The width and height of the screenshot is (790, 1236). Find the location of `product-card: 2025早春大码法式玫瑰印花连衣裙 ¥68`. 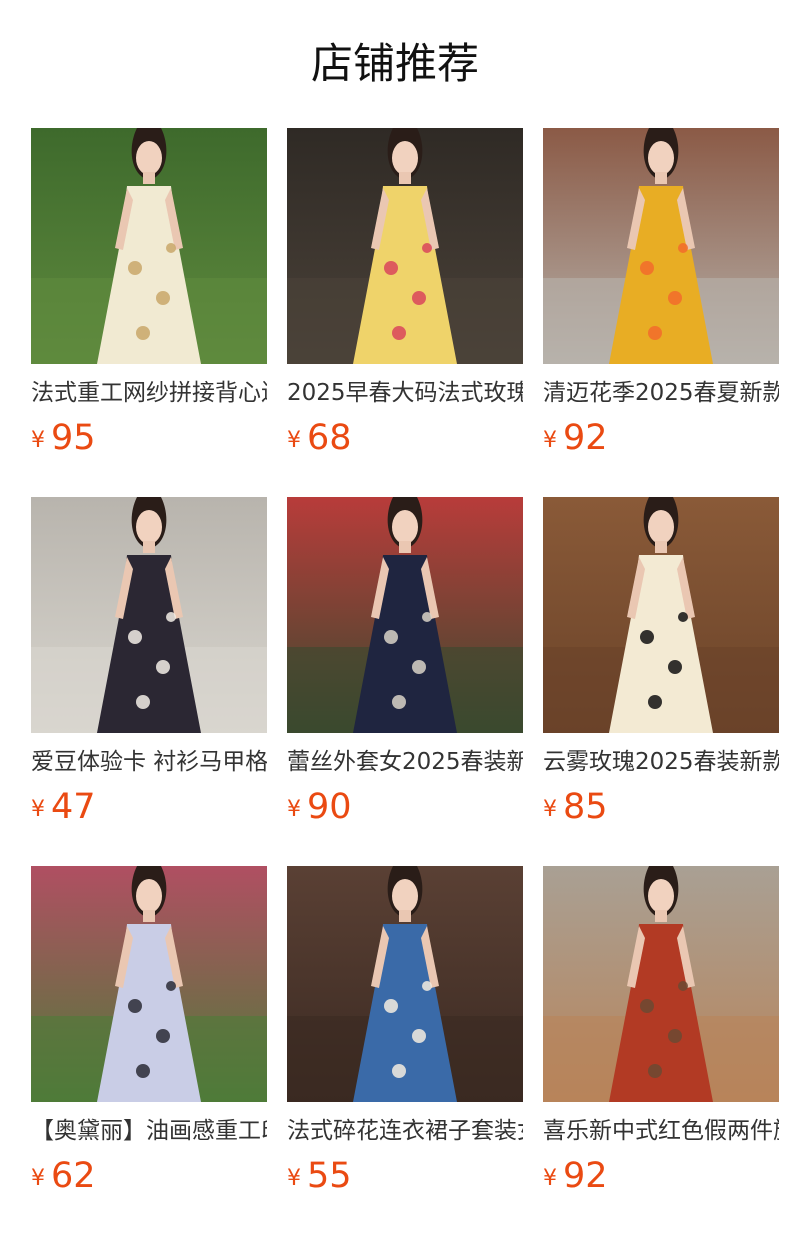

product-card: 2025早春大码法式玫瑰印花连衣裙 ¥68 is located at coordinates (405, 312).